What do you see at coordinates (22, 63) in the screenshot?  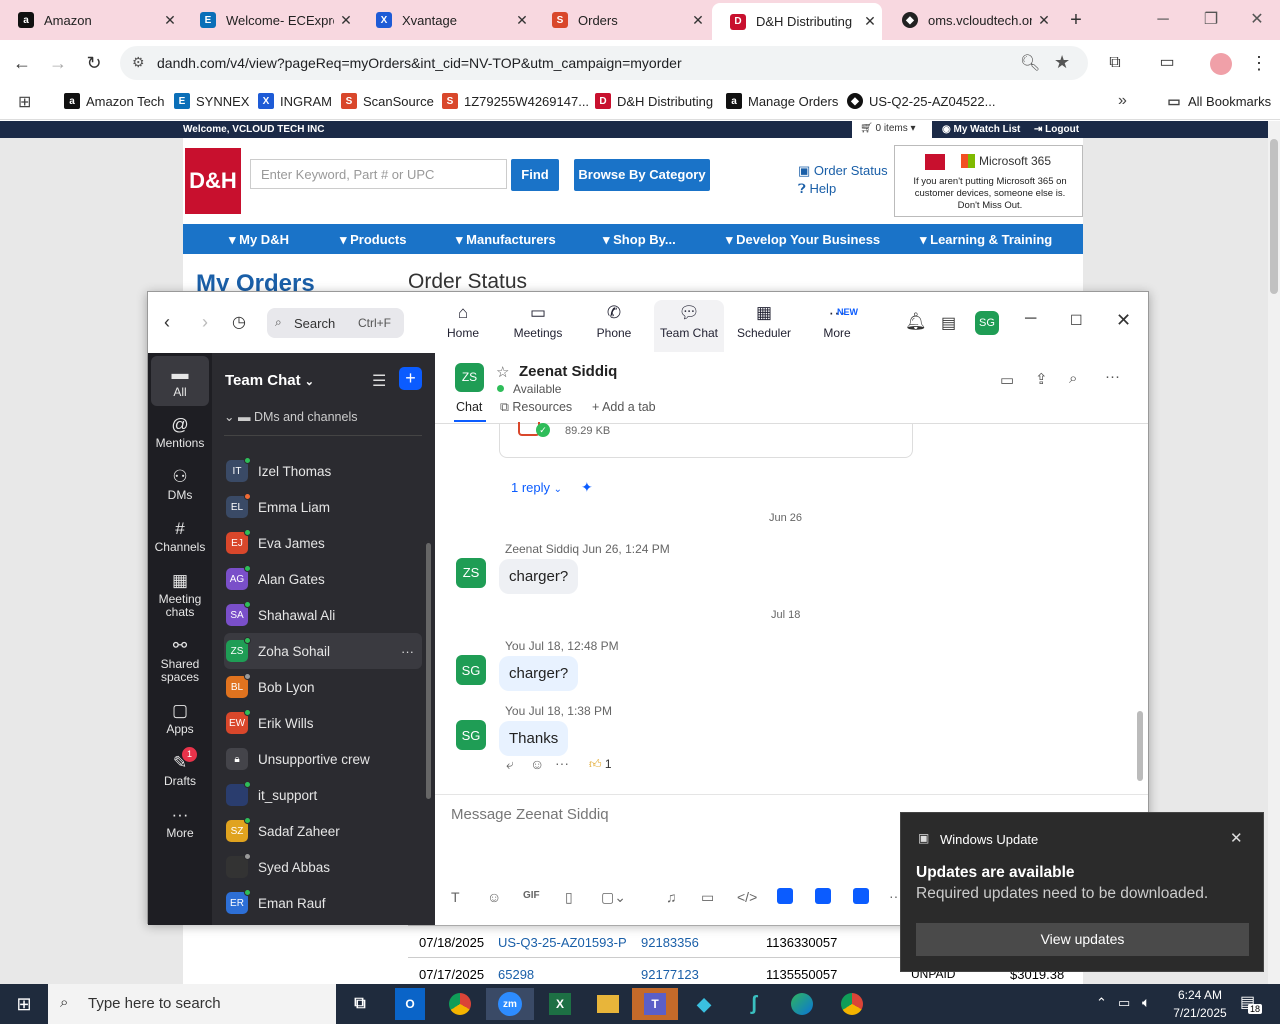 I see `back-button: ←` at bounding box center [22, 63].